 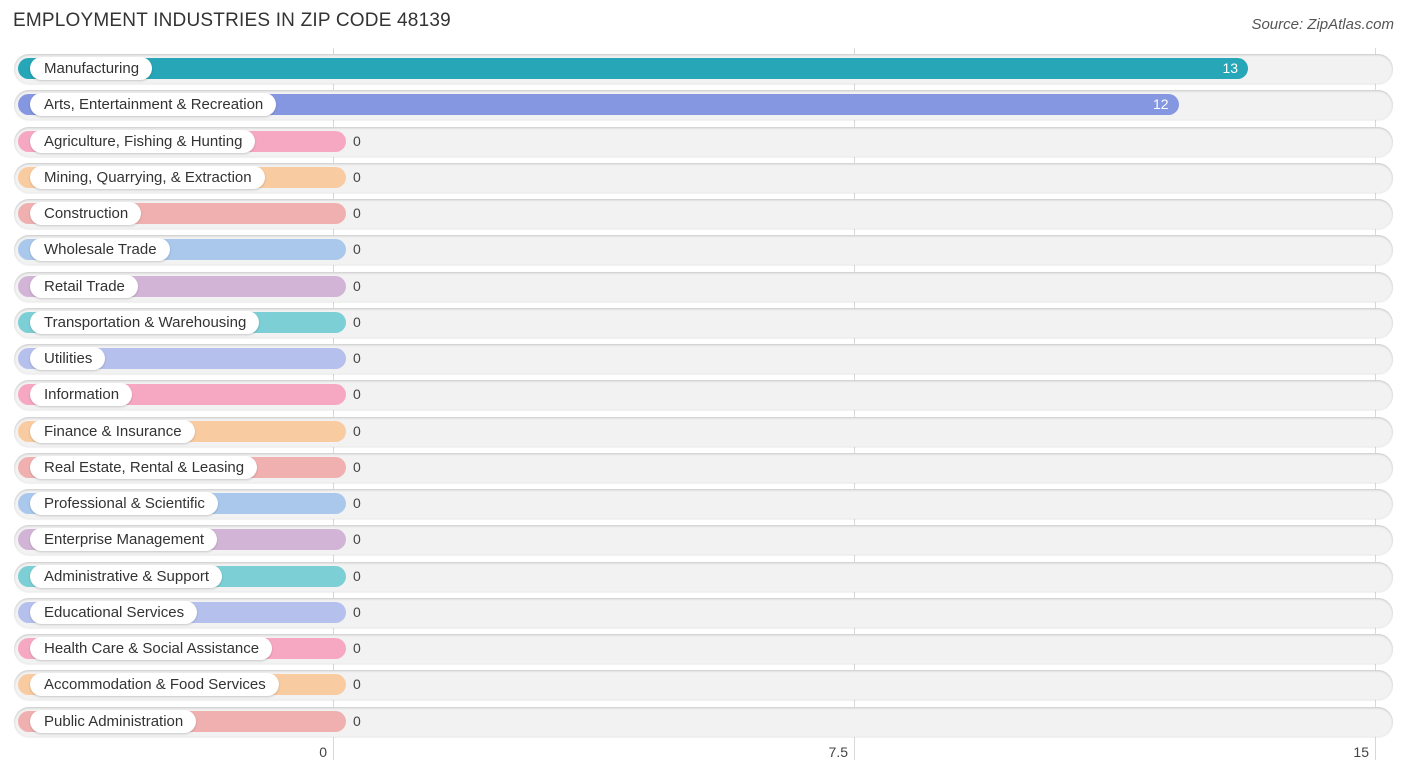 I want to click on x-tick-label: 15, so click(x=1361, y=752).